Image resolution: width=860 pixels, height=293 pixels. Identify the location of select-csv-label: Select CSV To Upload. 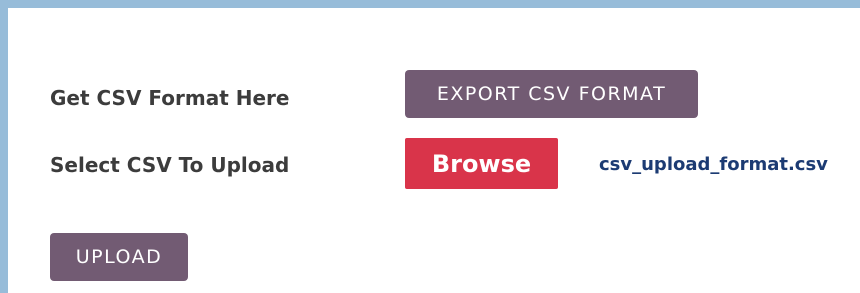
(170, 165).